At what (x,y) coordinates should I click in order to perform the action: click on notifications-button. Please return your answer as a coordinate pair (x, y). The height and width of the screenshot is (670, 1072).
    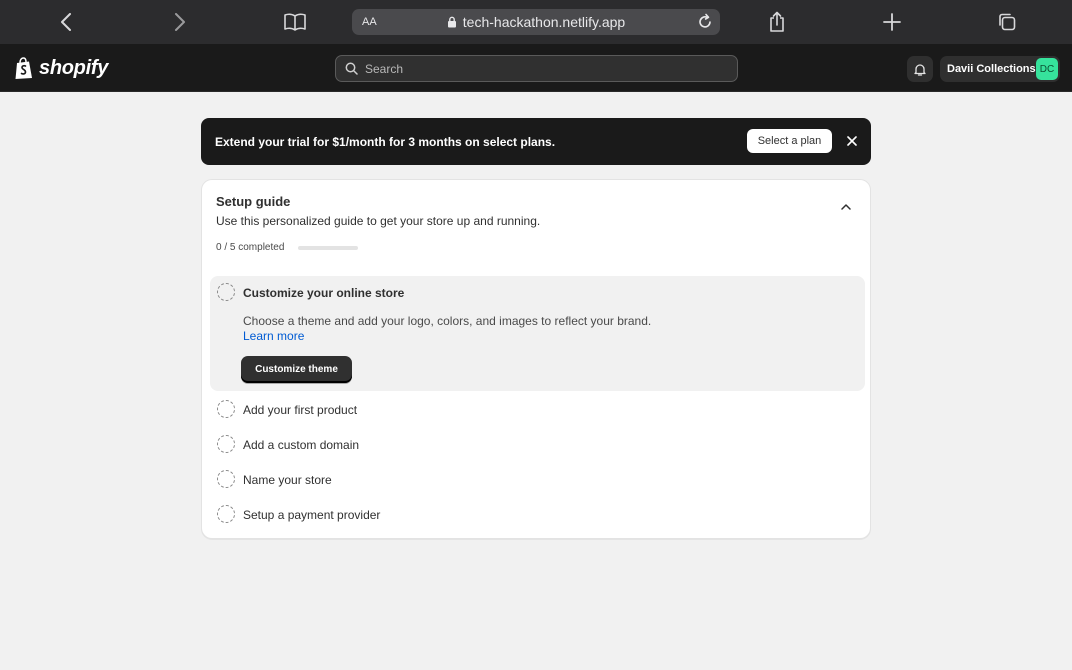
    Looking at the image, I should click on (920, 69).